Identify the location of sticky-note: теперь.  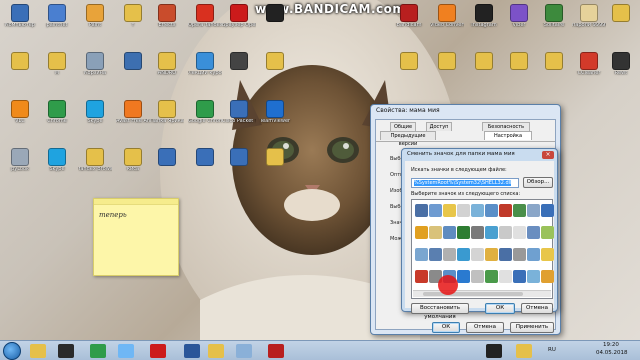
(136, 237).